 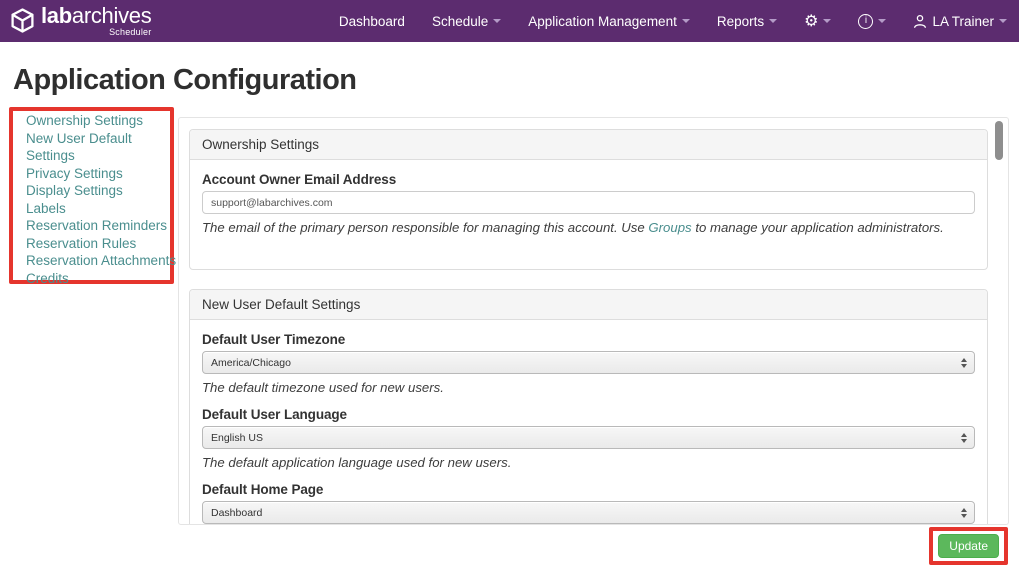 I want to click on brand-subtitle: Scheduler, so click(x=130, y=32).